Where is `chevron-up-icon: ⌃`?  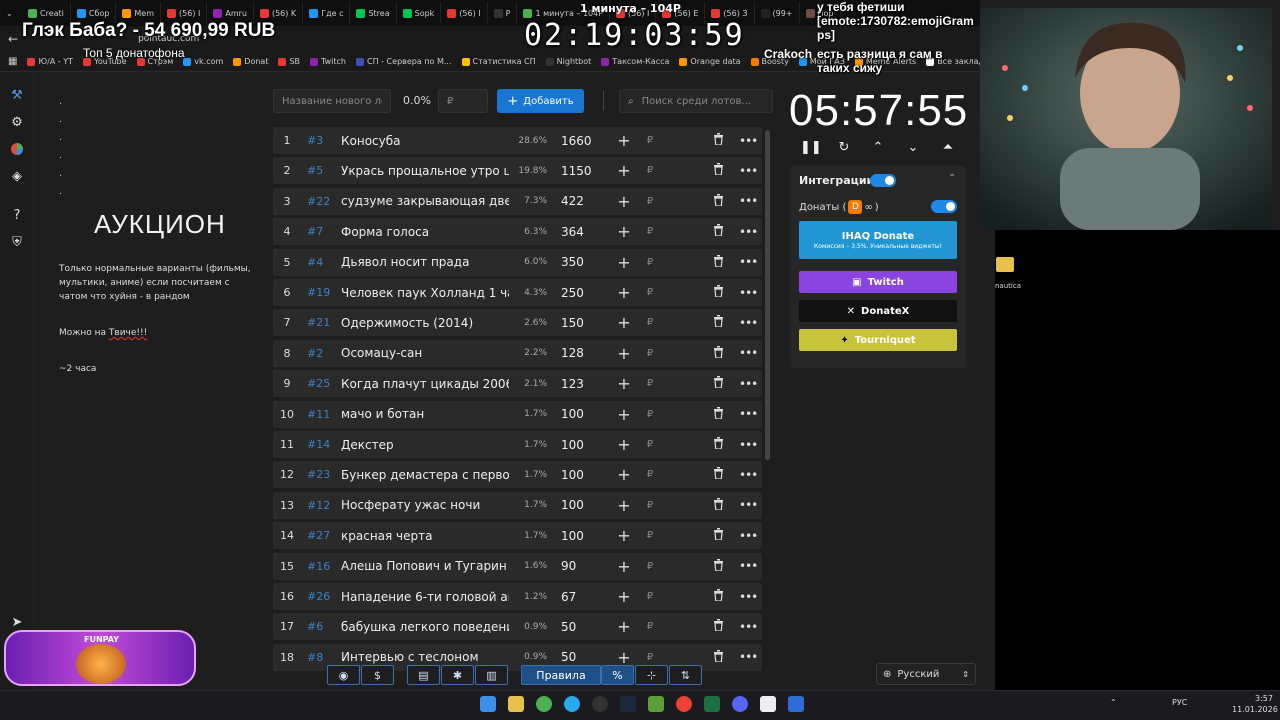
chevron-up-icon: ⌃ is located at coordinates (878, 149).